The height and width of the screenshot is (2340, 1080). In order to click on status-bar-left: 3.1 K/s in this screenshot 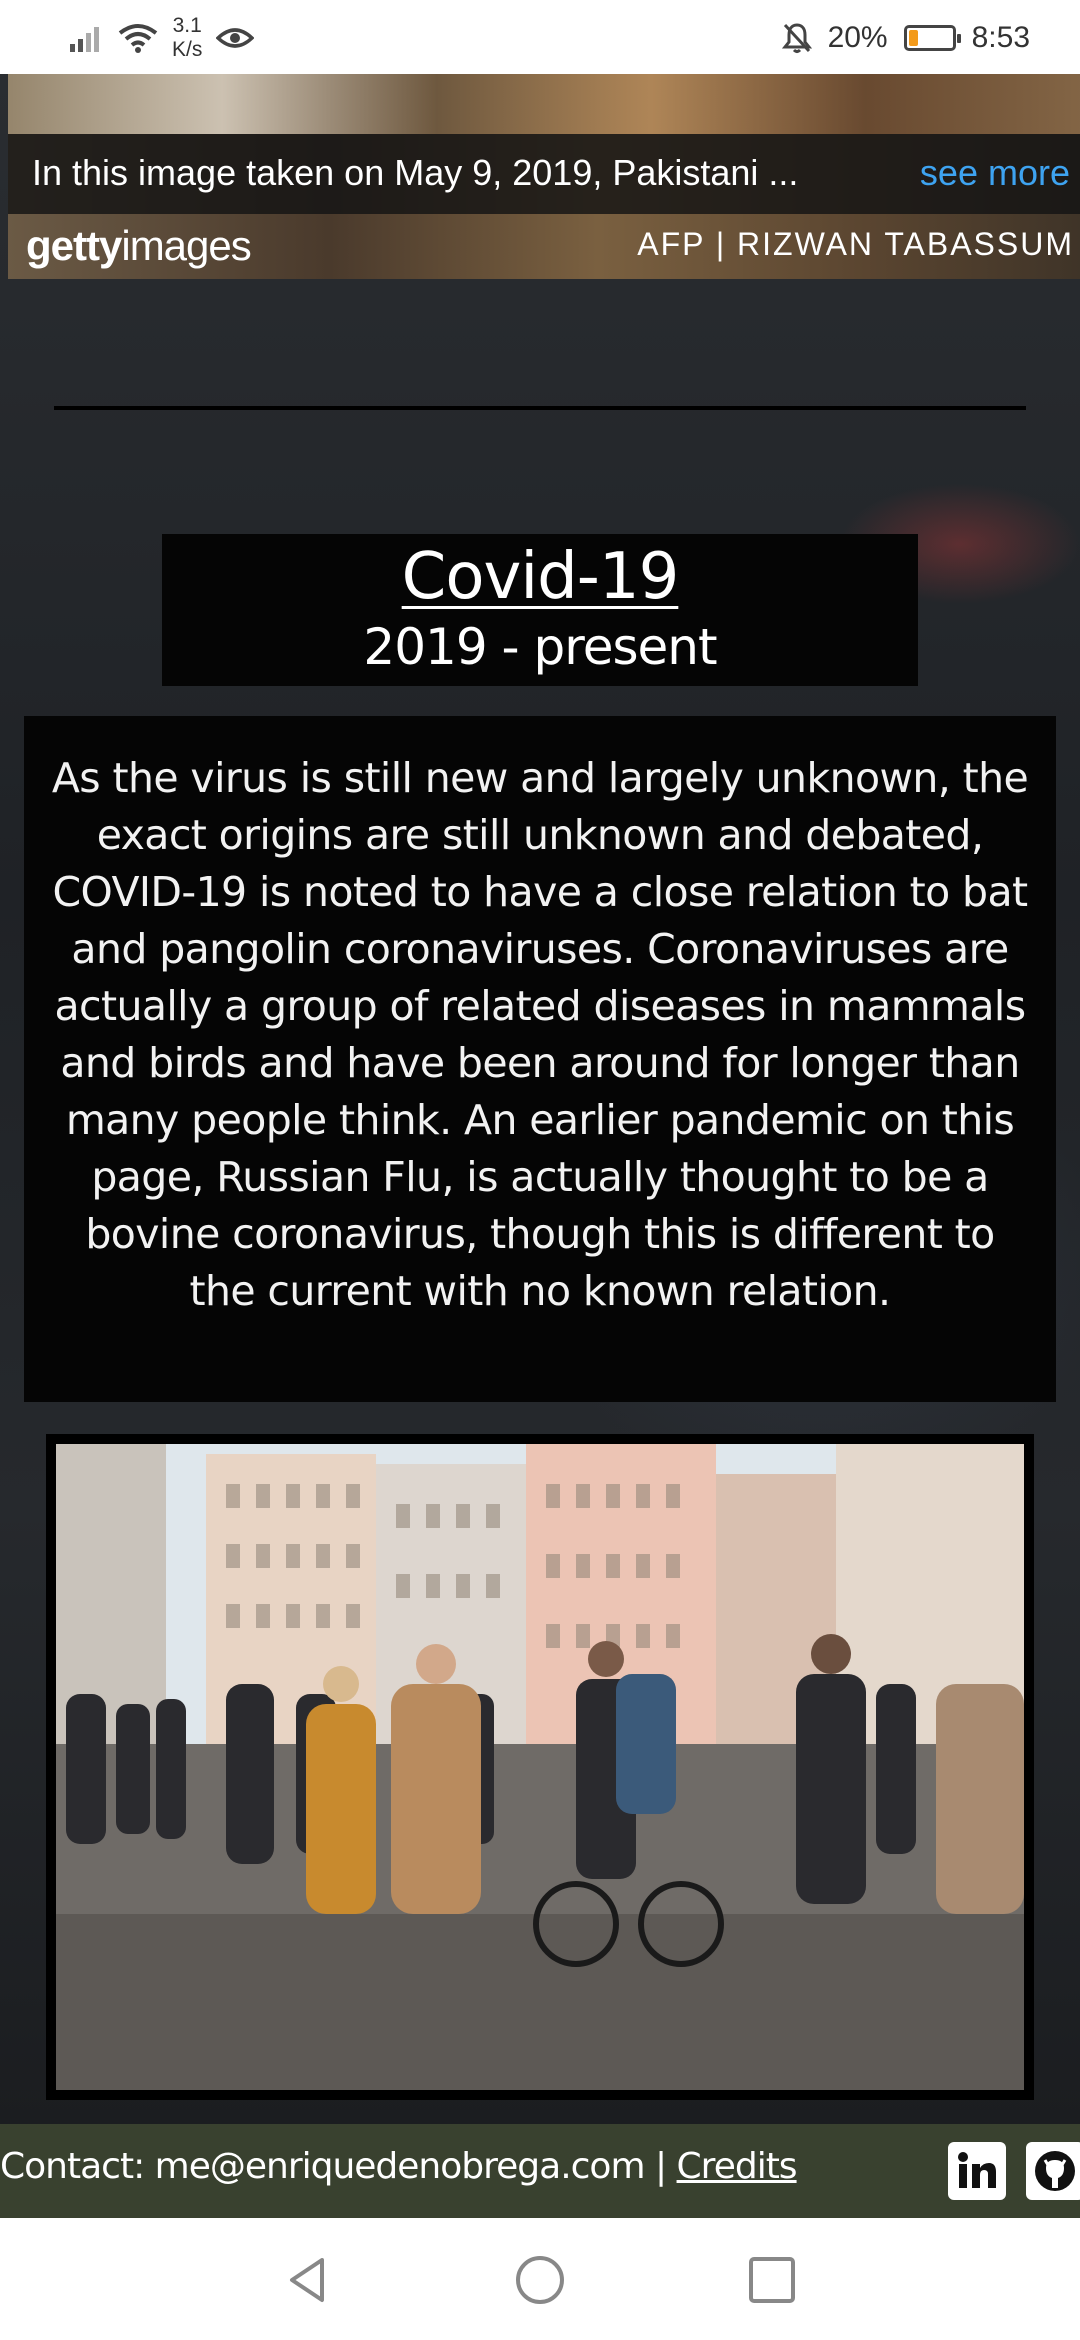, I will do `click(162, 38)`.